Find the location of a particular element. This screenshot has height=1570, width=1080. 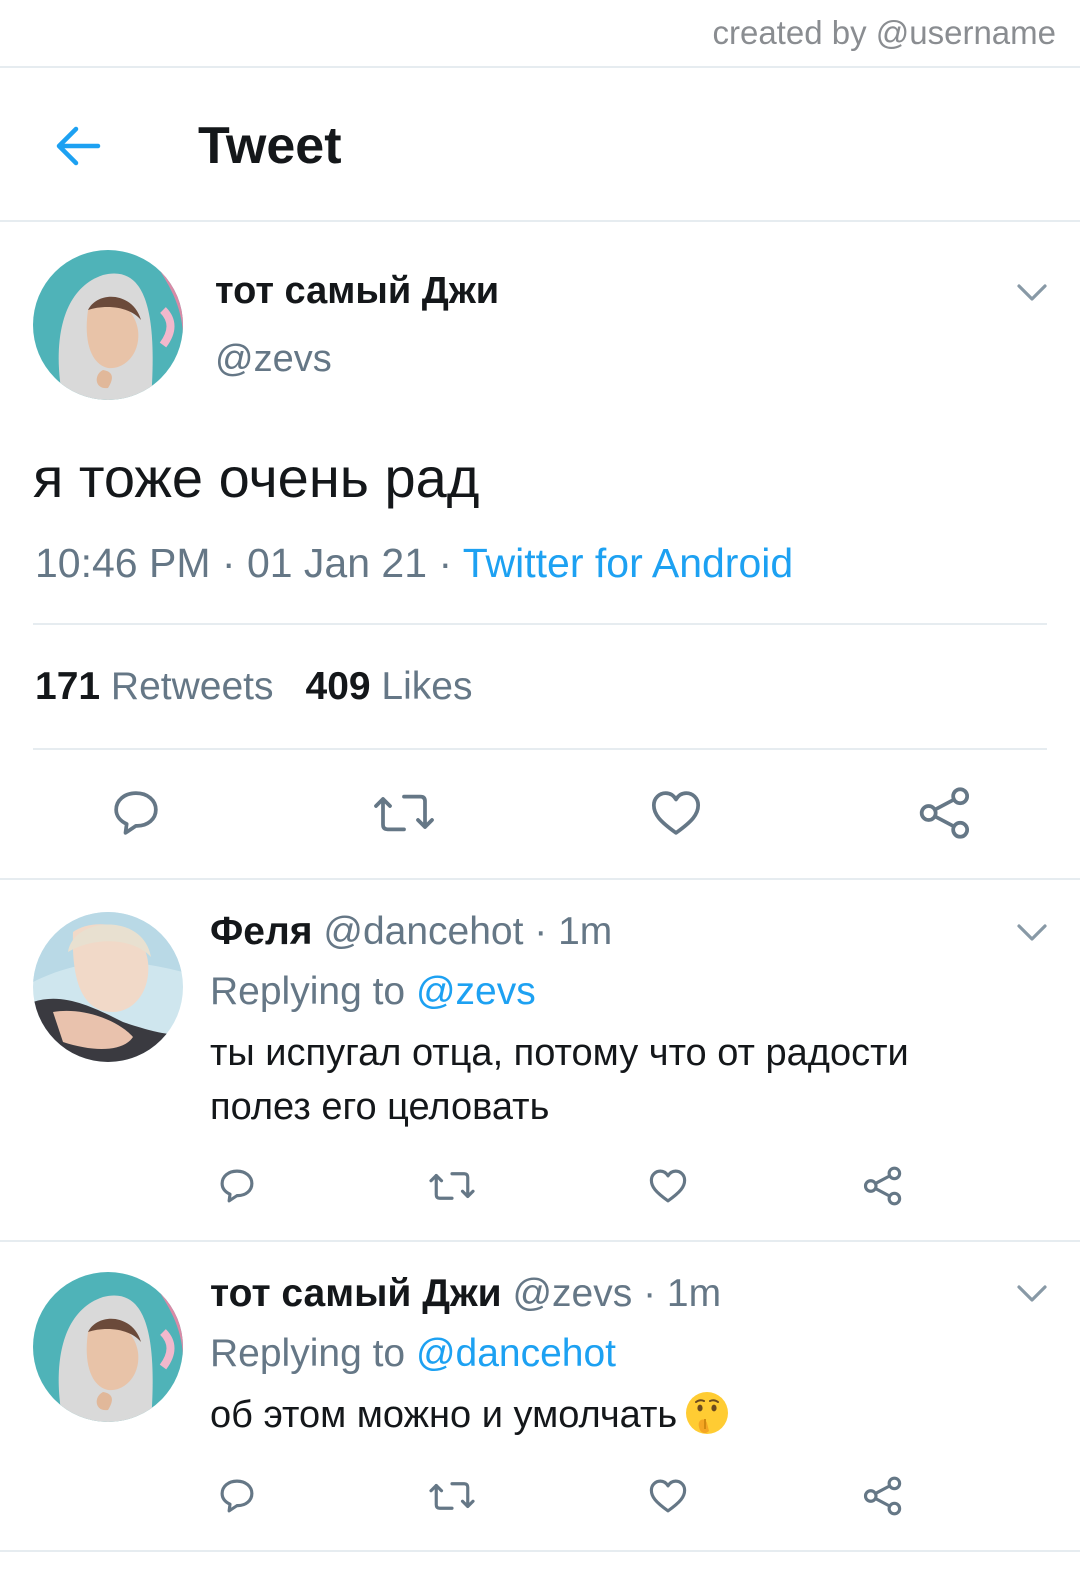

arrow-left-icon is located at coordinates (78, 146).